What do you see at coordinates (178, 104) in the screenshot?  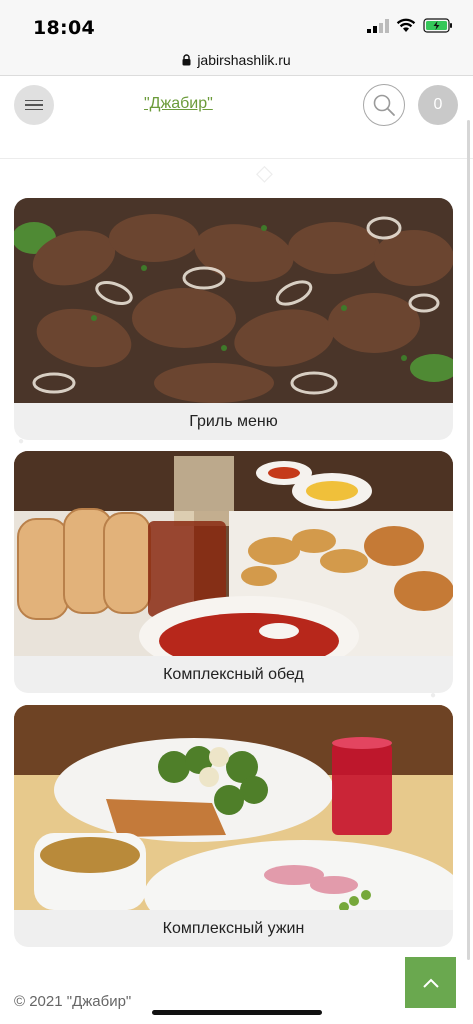 I see `brand-link: "Джабир"` at bounding box center [178, 104].